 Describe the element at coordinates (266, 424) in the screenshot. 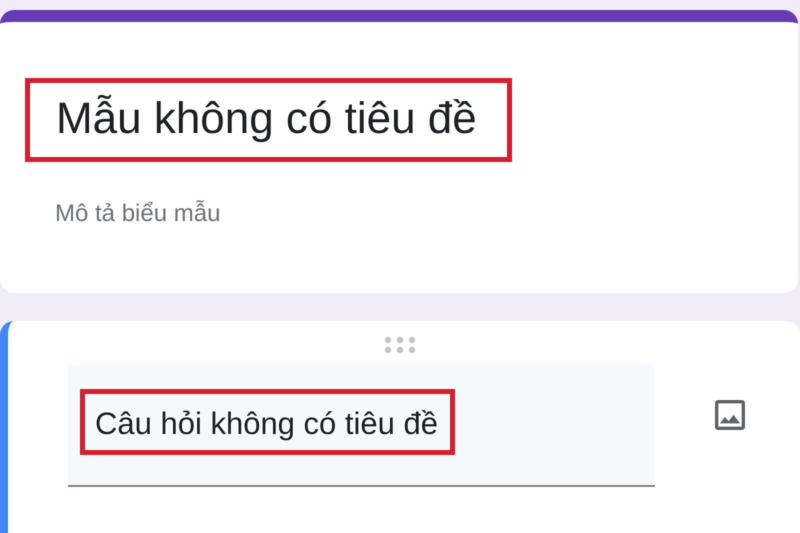

I see `question-title: Câu hỏi không có tiêu đề` at that location.